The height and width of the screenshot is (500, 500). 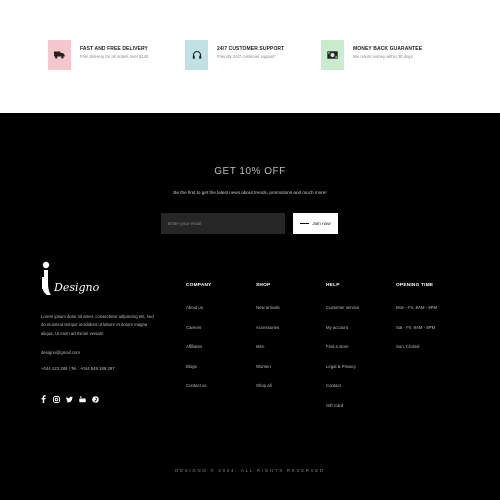 I want to click on guarantee-icon-box, so click(x=332, y=55).